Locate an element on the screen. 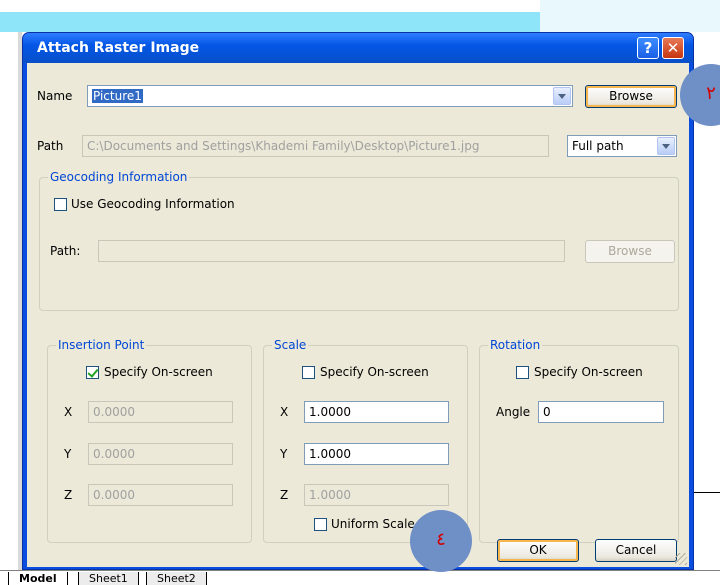 The height and width of the screenshot is (585, 720). use-geocoding-label: Use Geocoding Information is located at coordinates (153, 204).